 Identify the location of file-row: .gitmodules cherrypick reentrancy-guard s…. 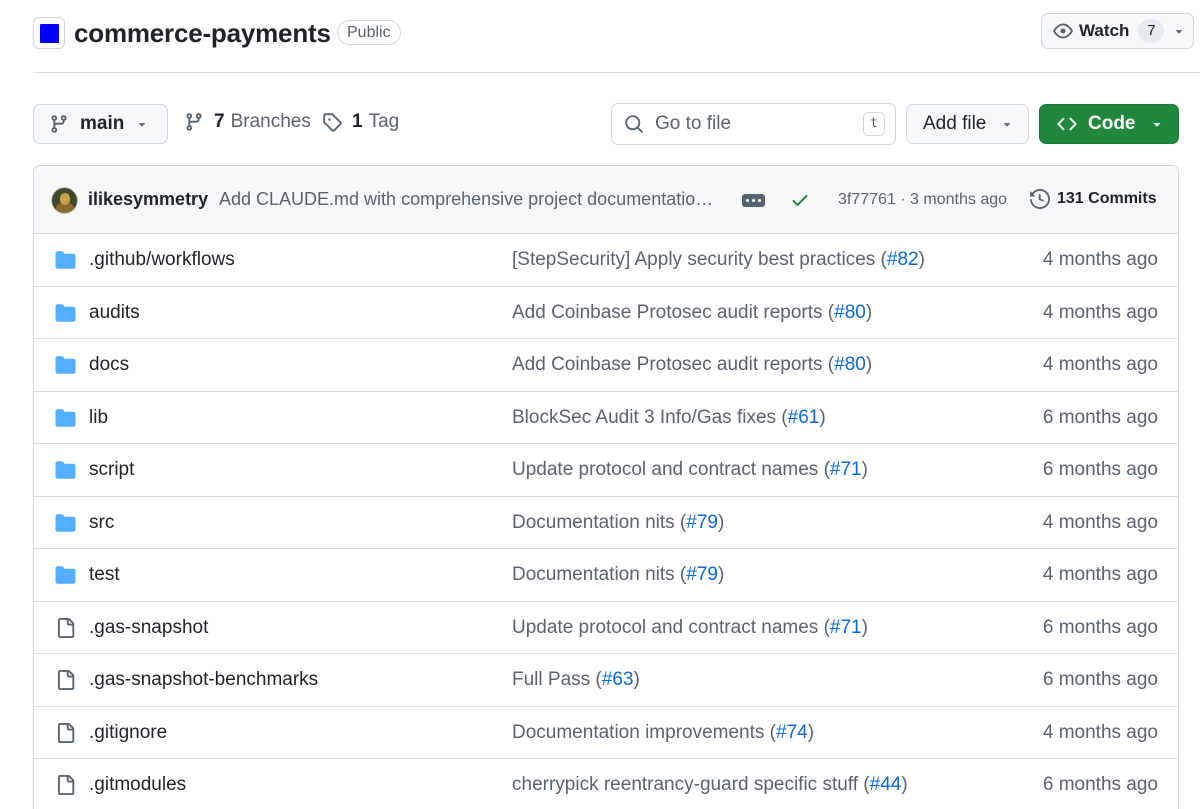
(606, 784).